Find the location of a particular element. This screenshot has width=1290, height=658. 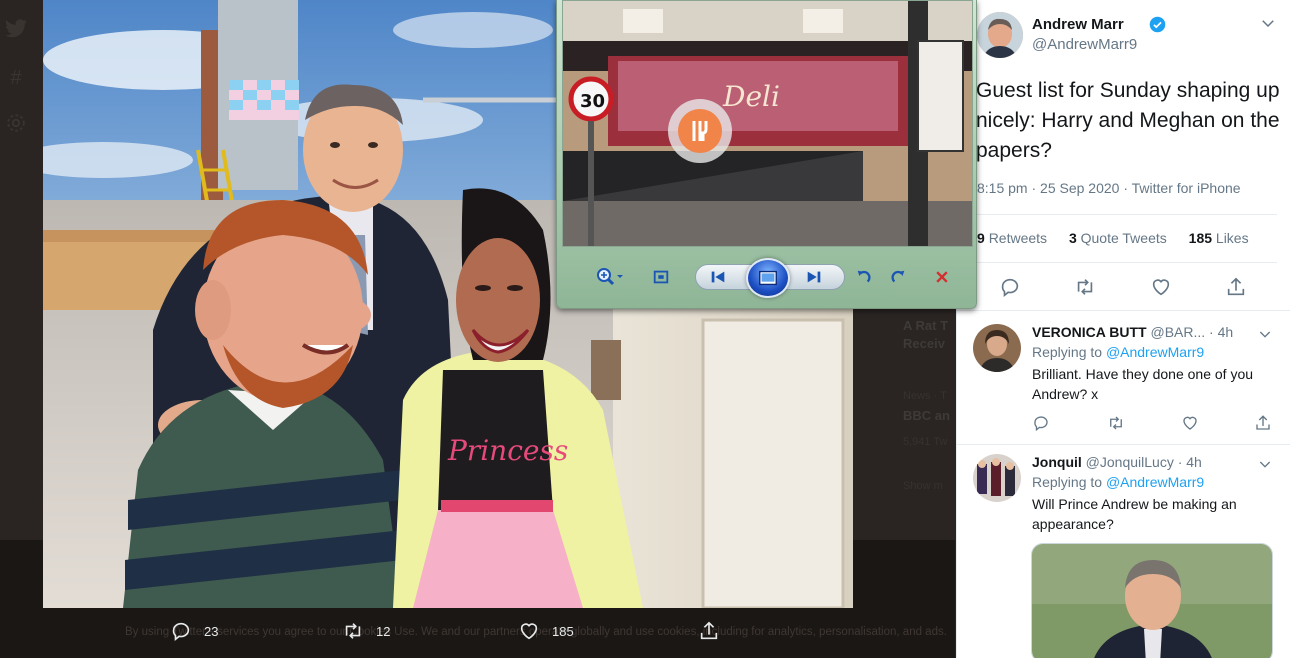

share-action is located at coordinates (715, 631).